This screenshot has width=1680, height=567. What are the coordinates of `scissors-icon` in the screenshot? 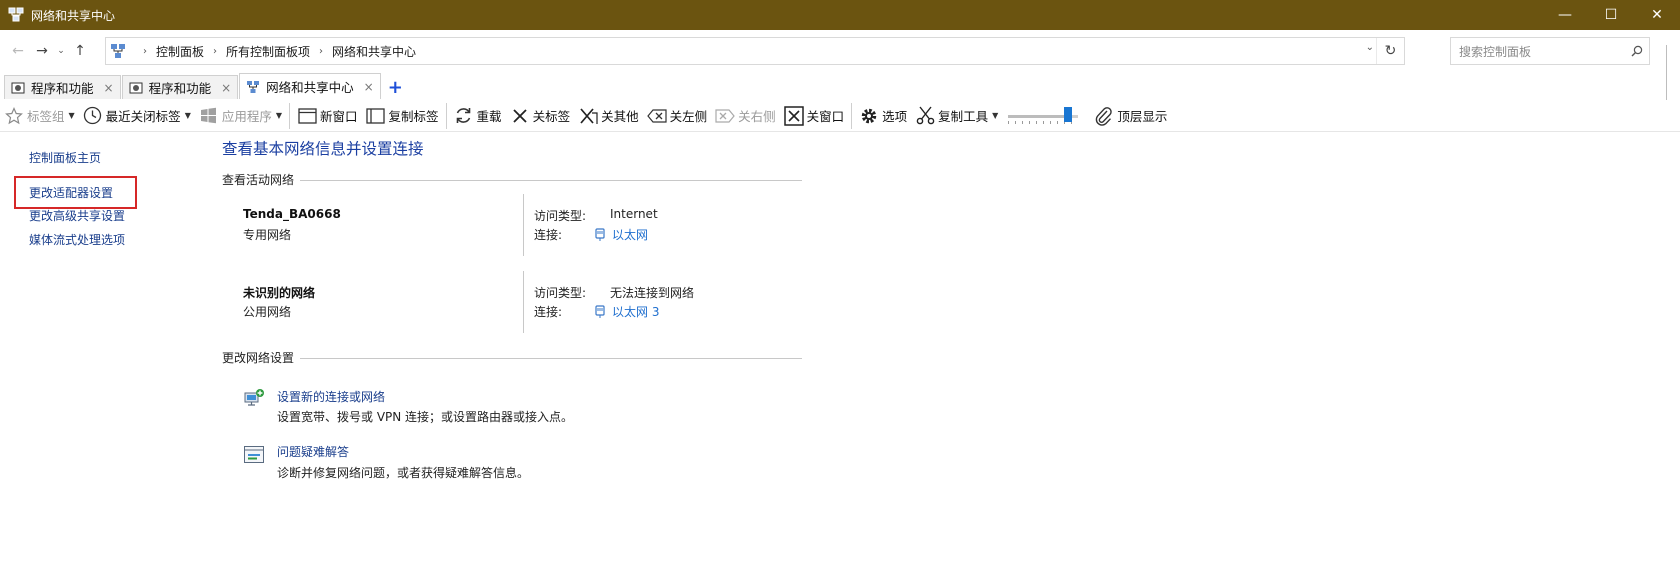 It's located at (925, 116).